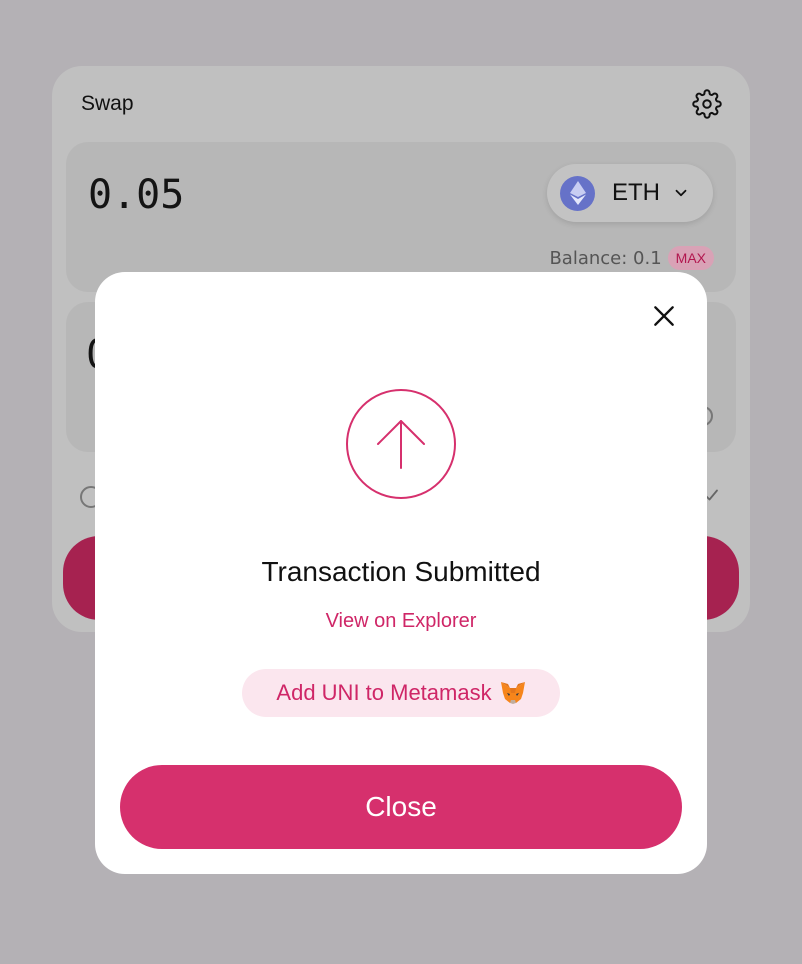 This screenshot has width=802, height=964. Describe the element at coordinates (681, 193) in the screenshot. I see `chevron-down-icon` at that location.